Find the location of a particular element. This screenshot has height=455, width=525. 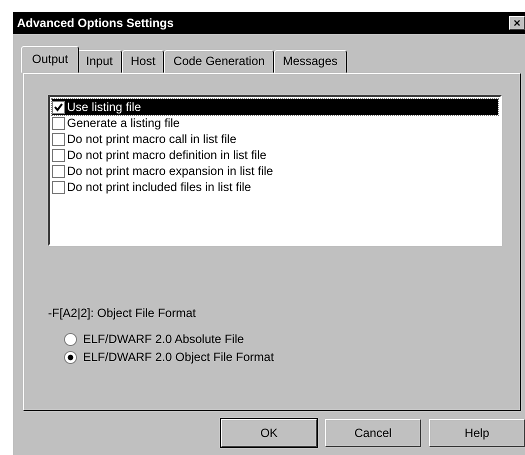

dialog-button: Cancel is located at coordinates (373, 433).